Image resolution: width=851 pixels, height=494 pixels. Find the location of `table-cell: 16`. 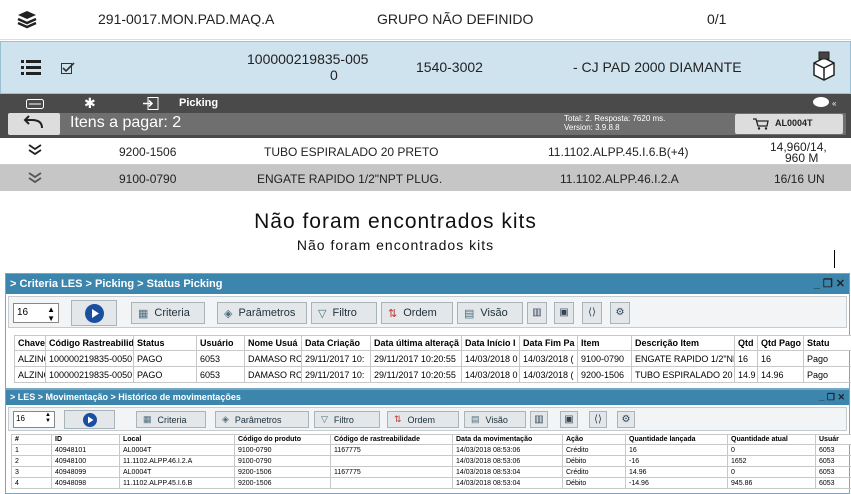

table-cell: 16 is located at coordinates (676, 450).